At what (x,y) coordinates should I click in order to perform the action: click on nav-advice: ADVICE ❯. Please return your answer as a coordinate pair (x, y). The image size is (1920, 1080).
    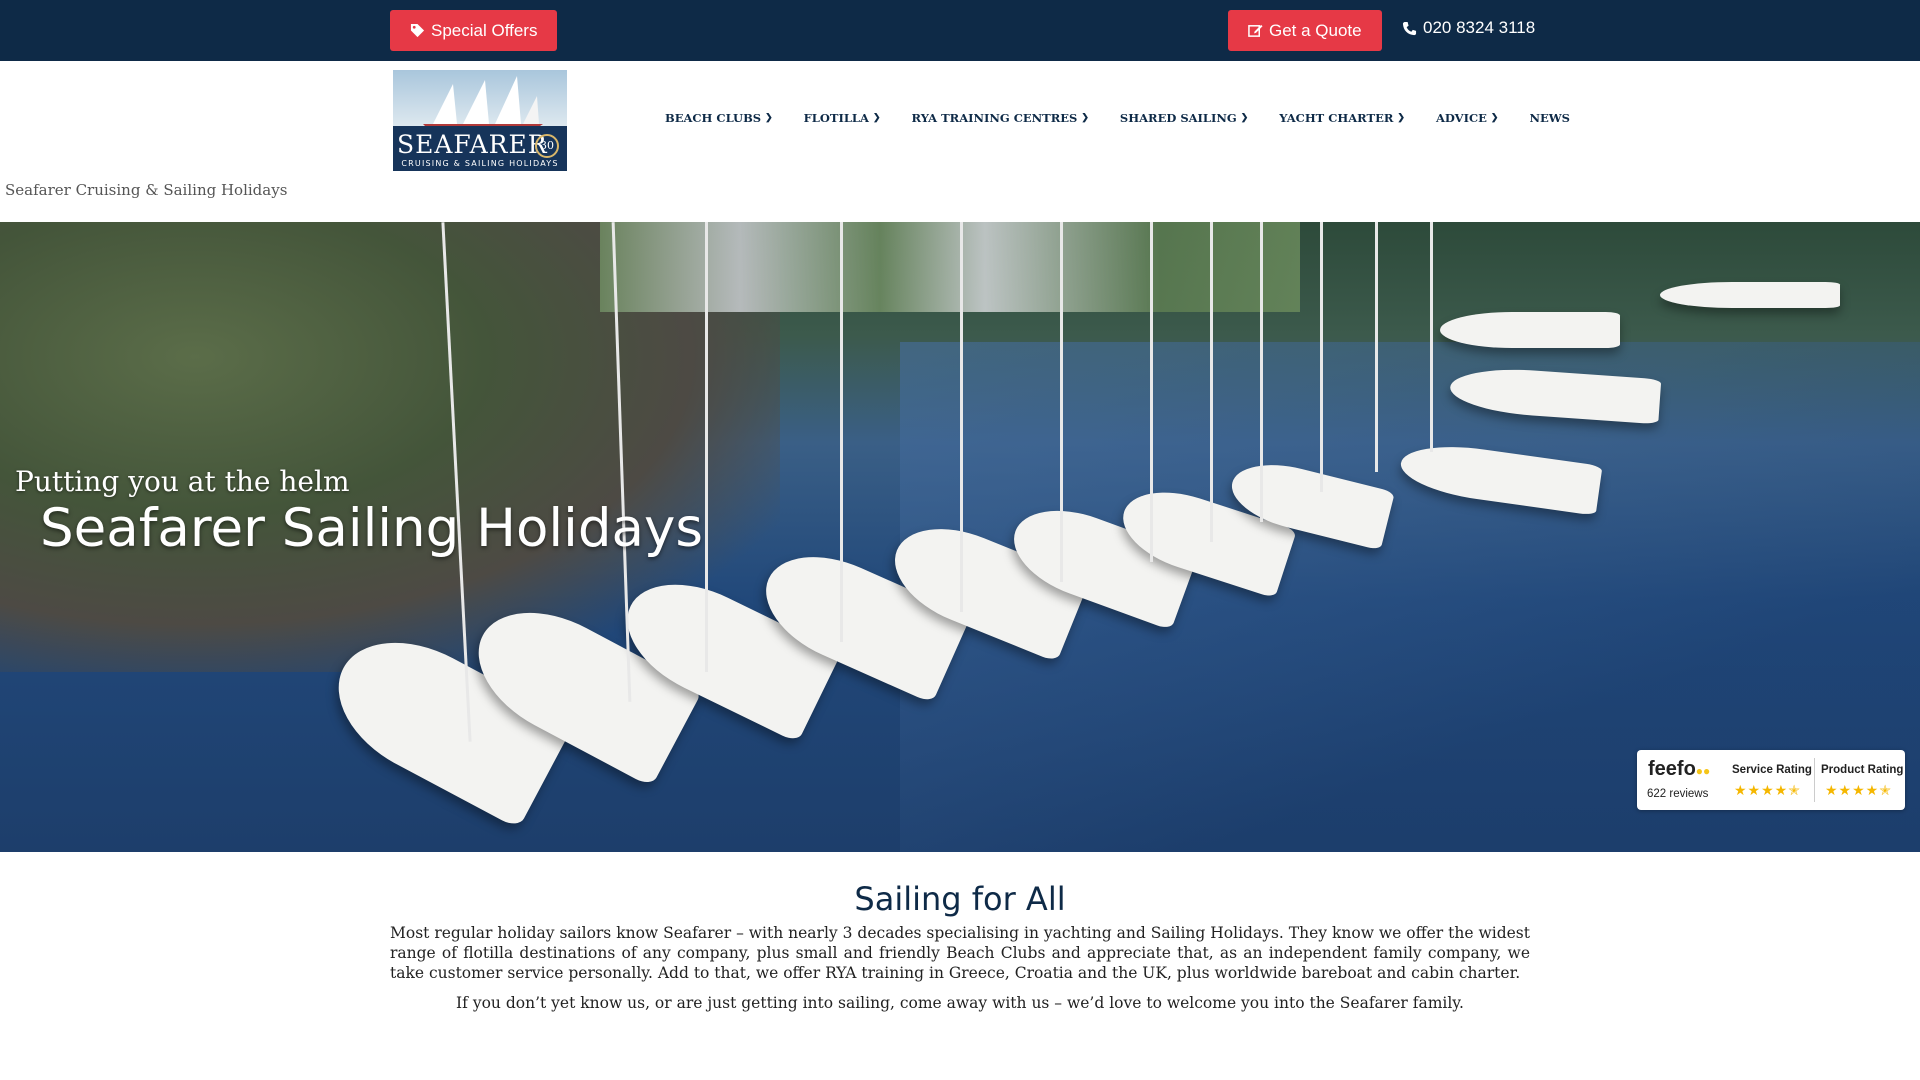
    Looking at the image, I should click on (1467, 118).